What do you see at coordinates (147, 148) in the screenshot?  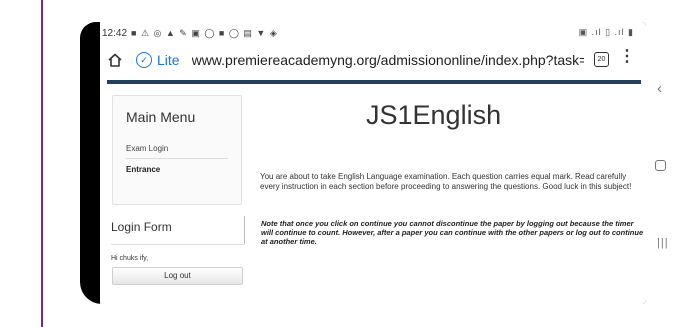 I see `menu-item-exam-login: Exam Login` at bounding box center [147, 148].